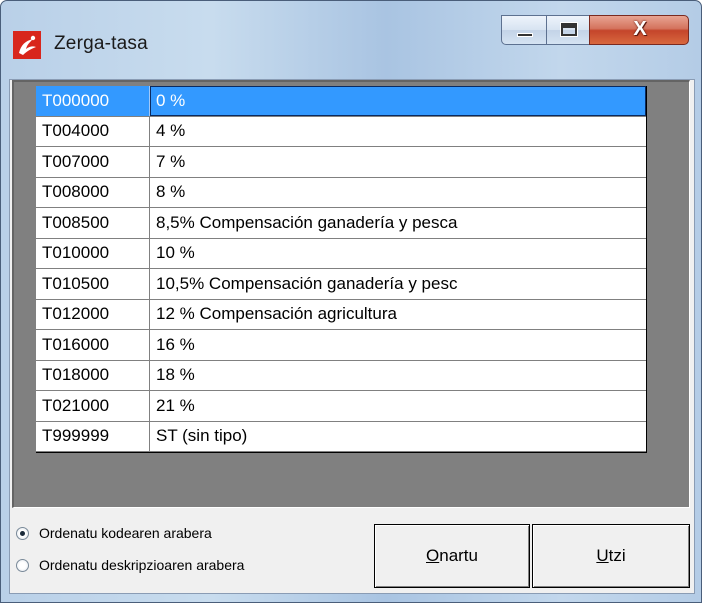  Describe the element at coordinates (341, 253) in the screenshot. I see `tax-rate-row: T010000 10 %` at that location.